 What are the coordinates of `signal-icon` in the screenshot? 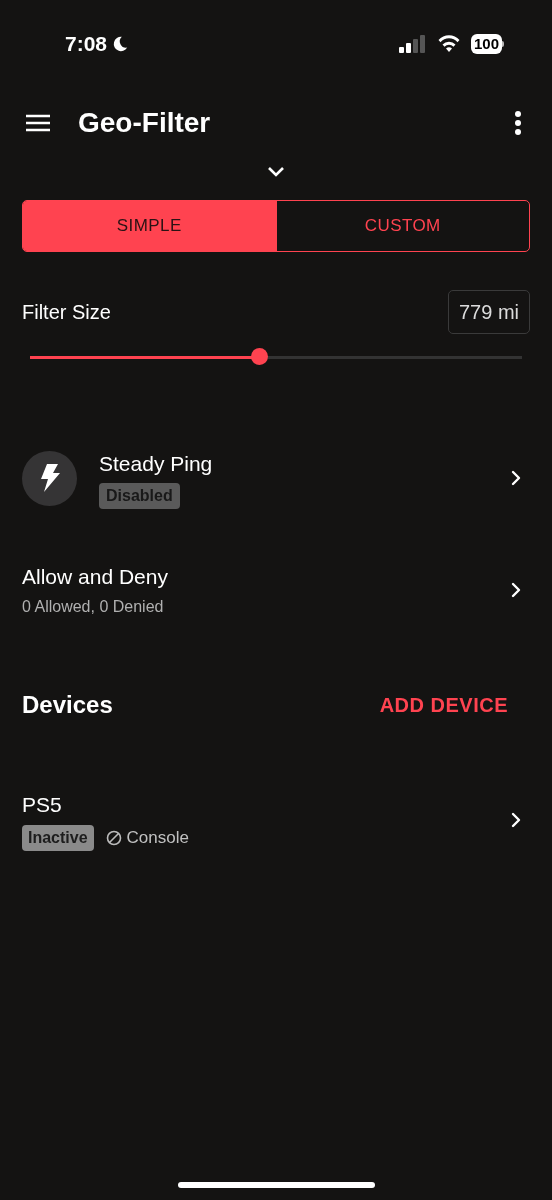 It's located at (412, 44).